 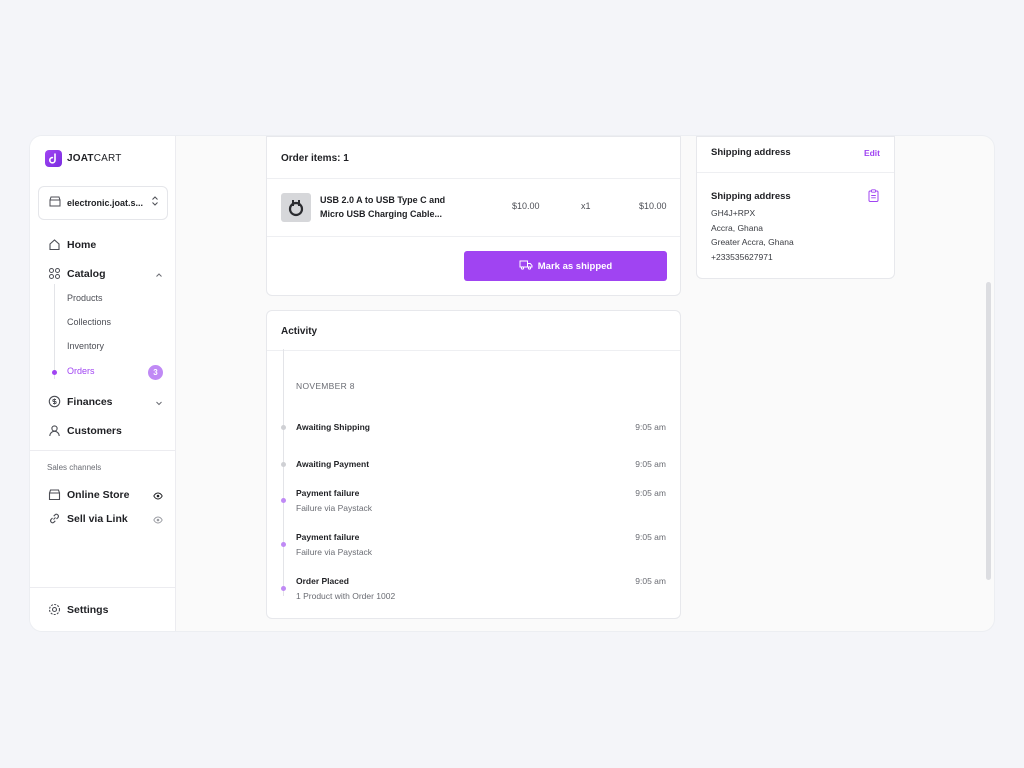 I want to click on event-title: Awaiting Payment, so click(x=333, y=464).